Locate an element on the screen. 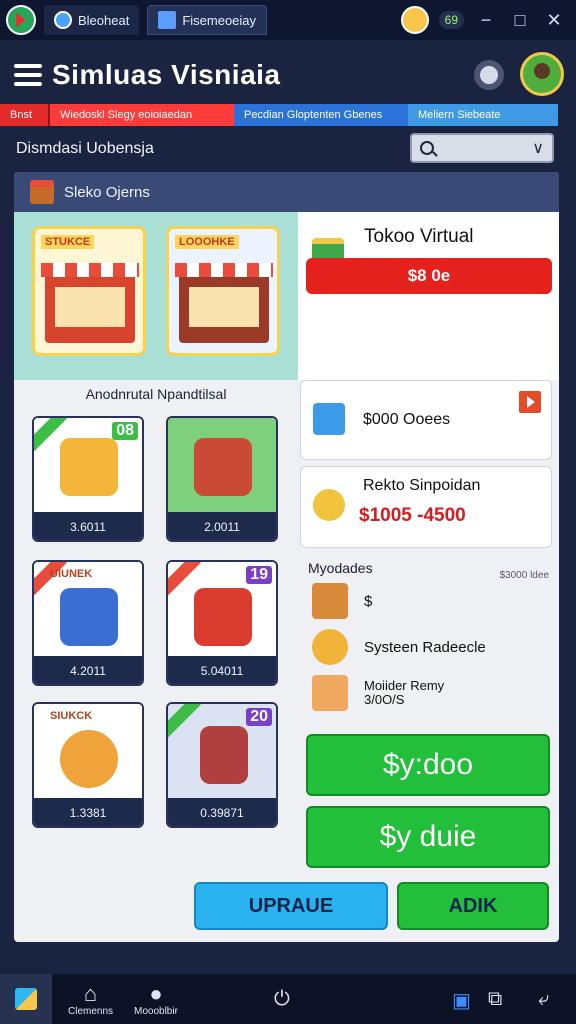 Image resolution: width=576 pixels, height=1024 pixels. card-tag: LOOOHKE is located at coordinates (207, 242).